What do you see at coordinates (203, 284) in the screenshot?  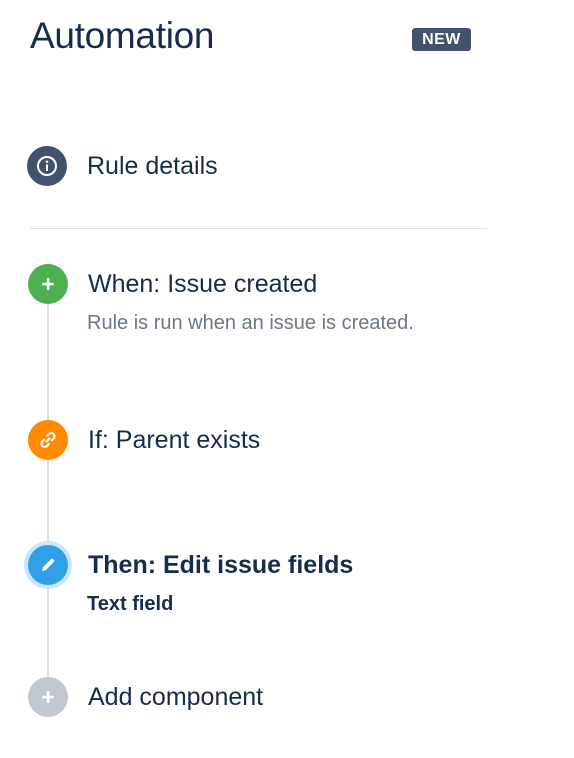 I see `trigger-step-label: When: Issue created` at bounding box center [203, 284].